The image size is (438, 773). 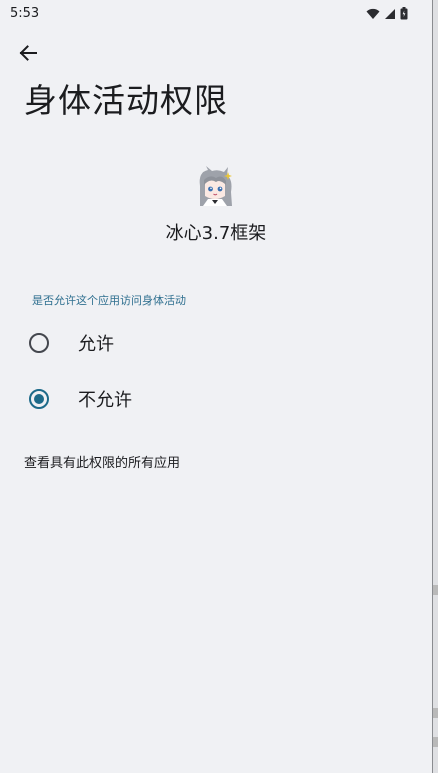 I want to click on option-allow-label: 允许, so click(x=96, y=344).